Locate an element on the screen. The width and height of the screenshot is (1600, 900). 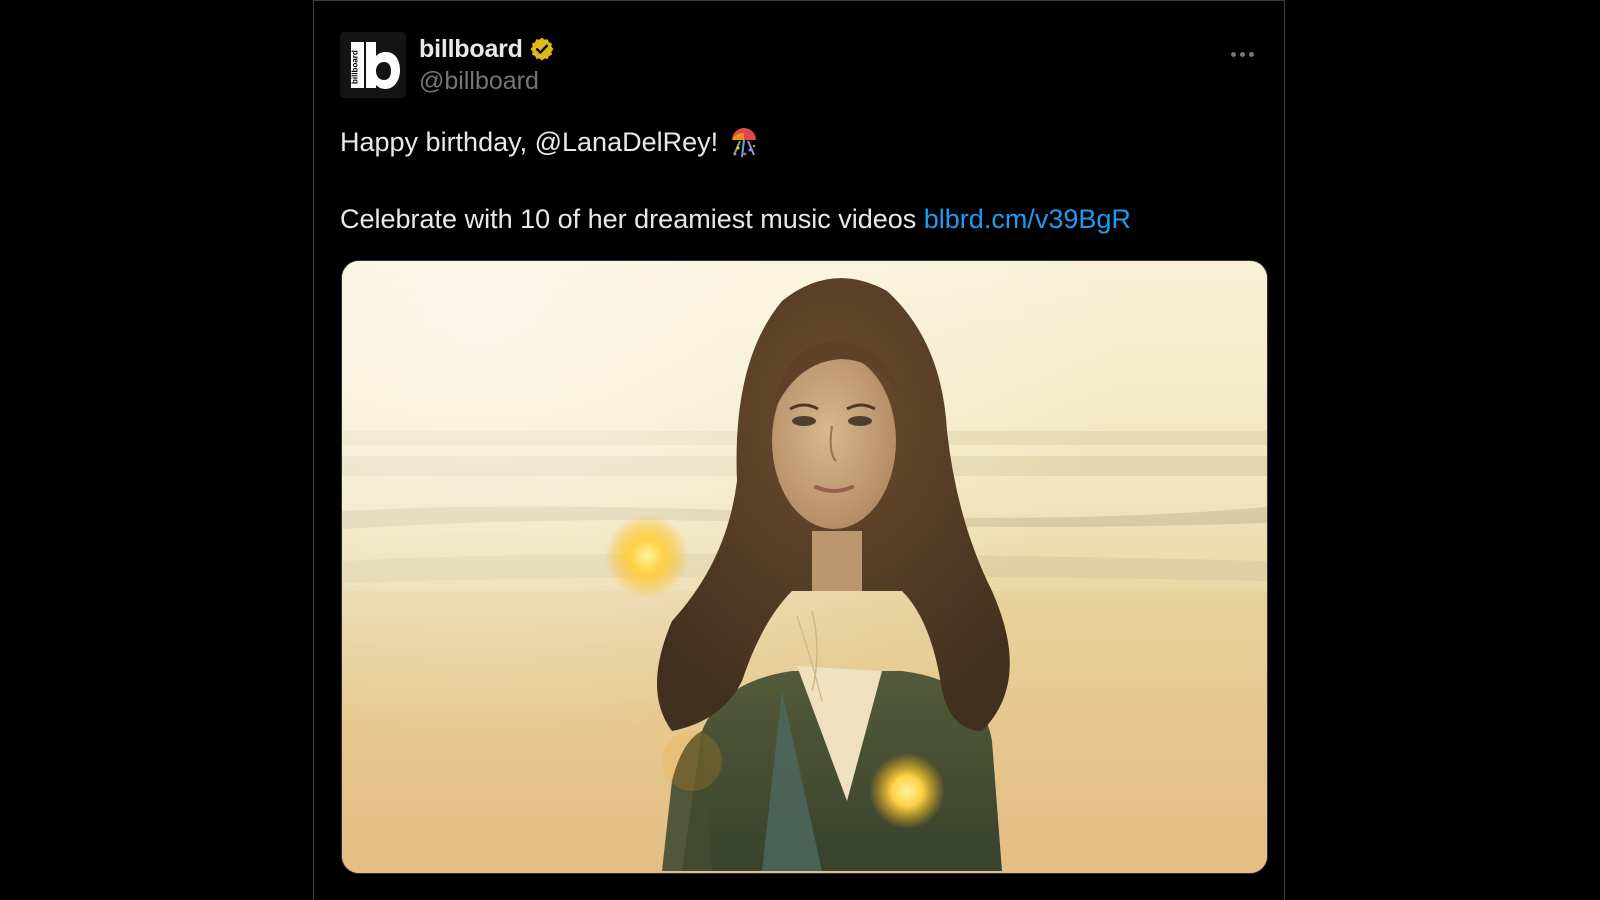
verified-badge-icon is located at coordinates (542, 49).